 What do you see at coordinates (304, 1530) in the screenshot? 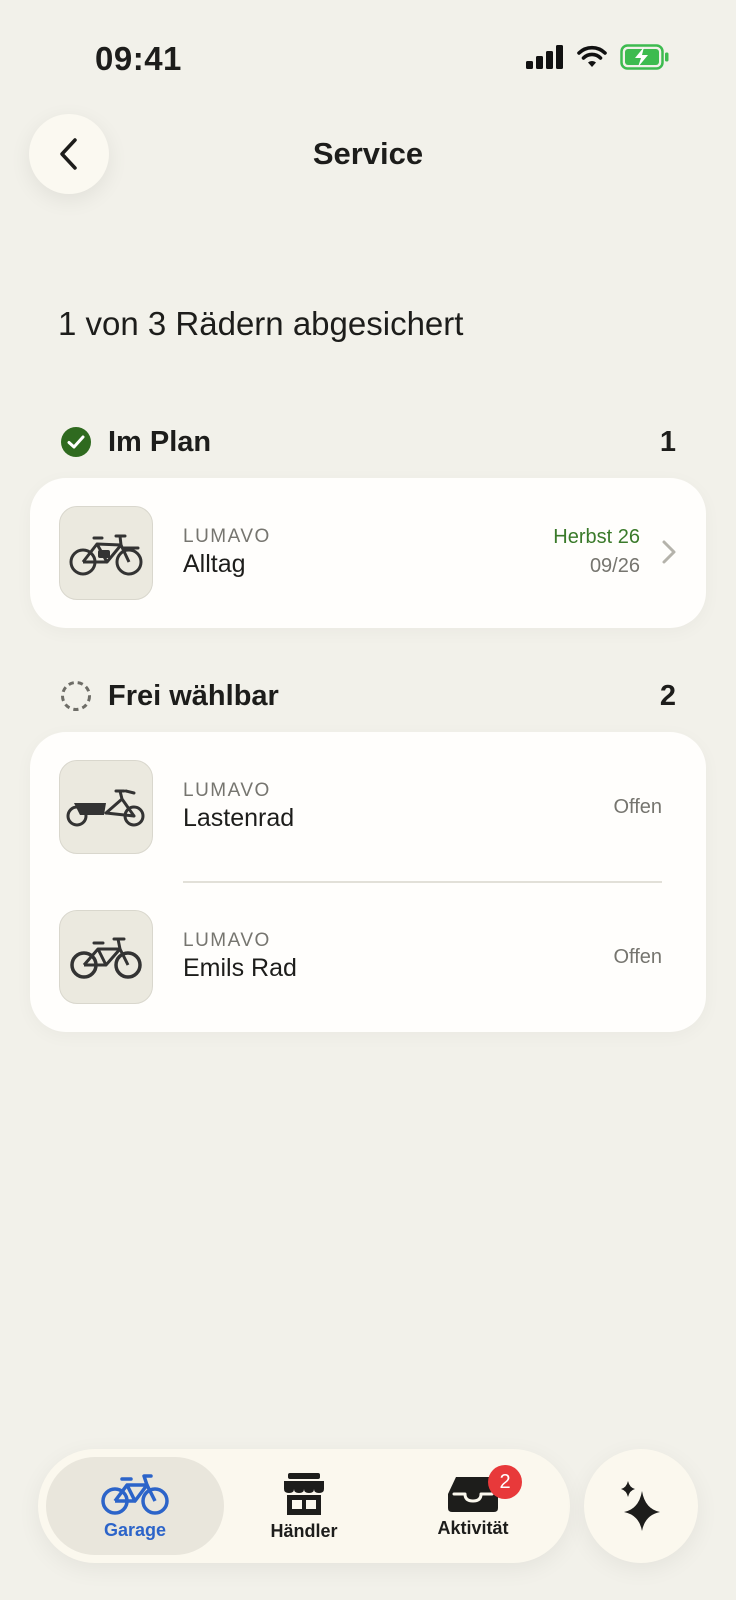
I see `tab-label: Händler` at bounding box center [304, 1530].